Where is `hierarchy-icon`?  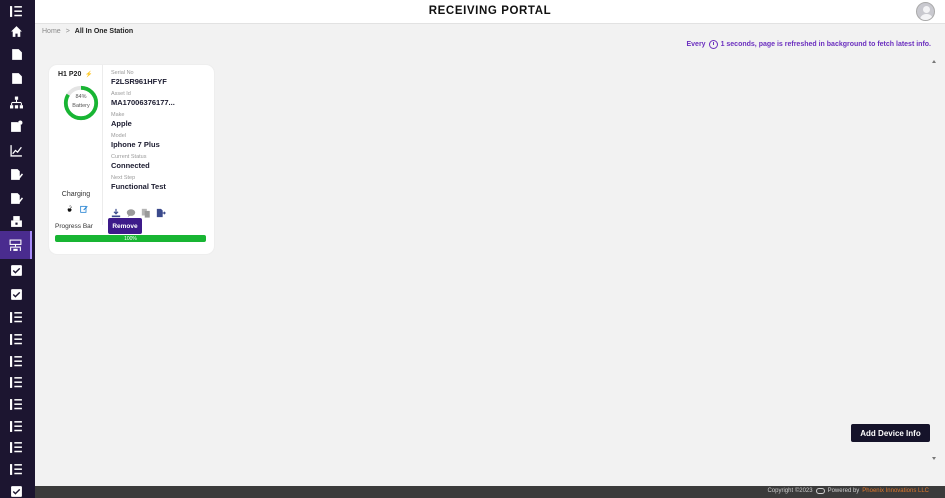 hierarchy-icon is located at coordinates (16, 102).